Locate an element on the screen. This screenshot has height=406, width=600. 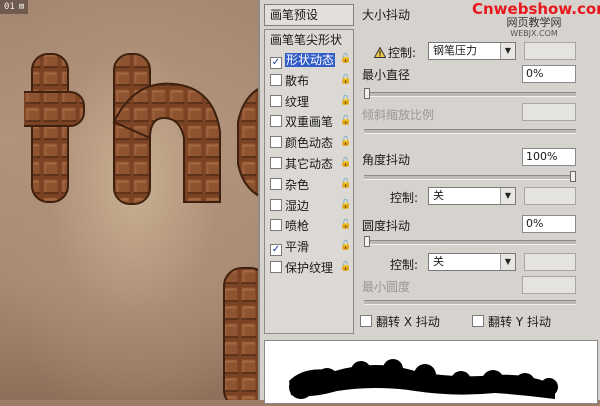
size-jitter-label: 大小抖动 is located at coordinates (386, 15).